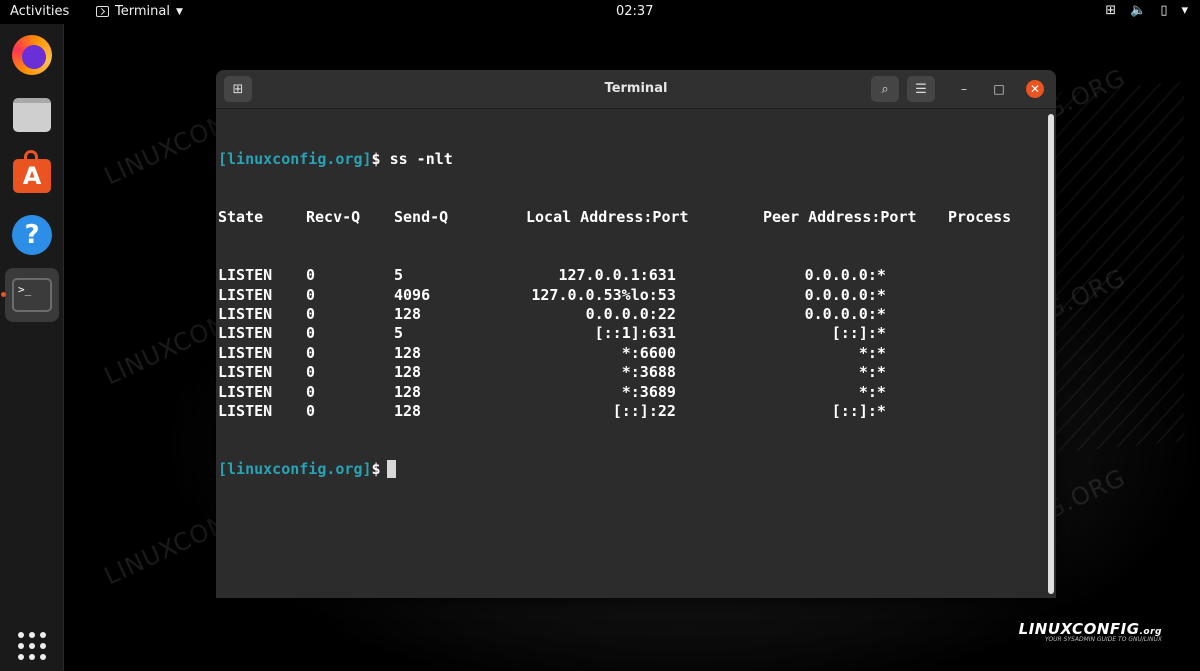 Image resolution: width=1200 pixels, height=671 pixels. What do you see at coordinates (600, 12) in the screenshot?
I see `top-bar: Activities Terminal ▼ 02:37 ⊞ 🔈 ▯ ▾` at bounding box center [600, 12].